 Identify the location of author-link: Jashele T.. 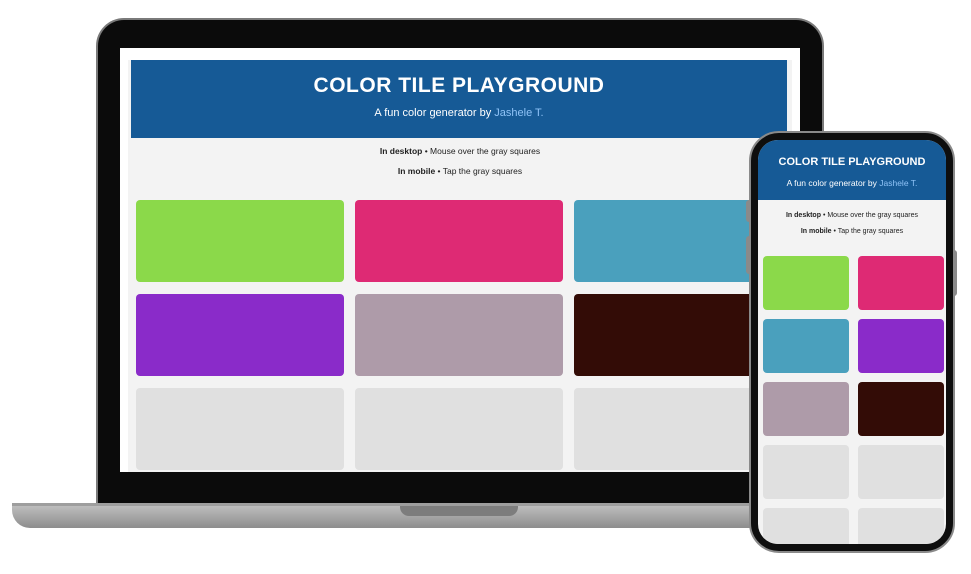
(518, 113).